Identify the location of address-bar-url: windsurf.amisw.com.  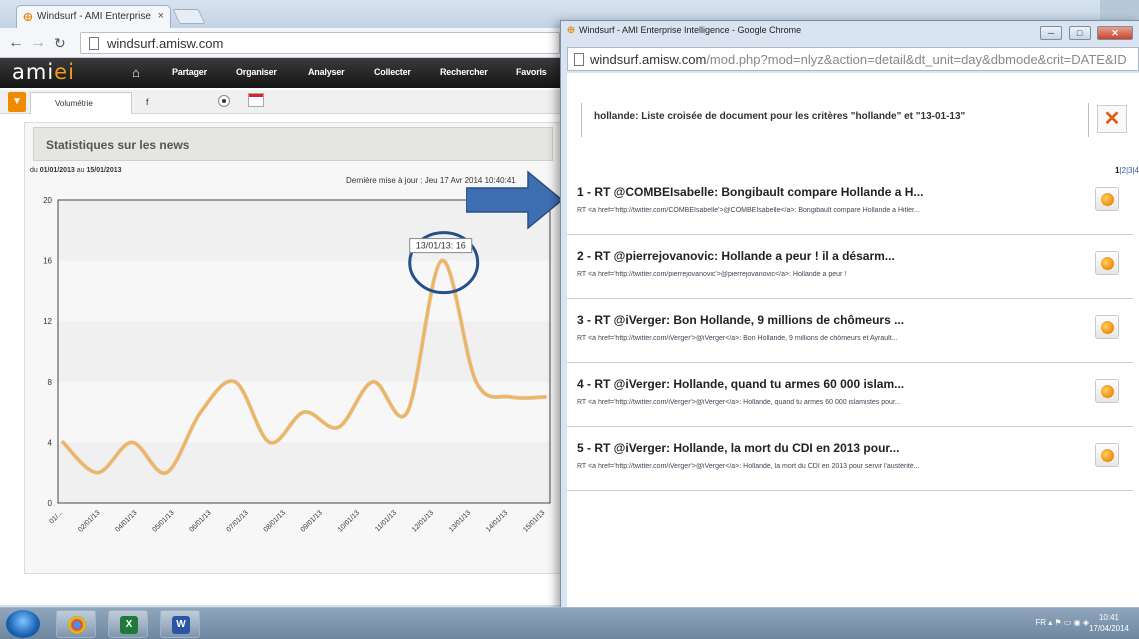
(165, 43).